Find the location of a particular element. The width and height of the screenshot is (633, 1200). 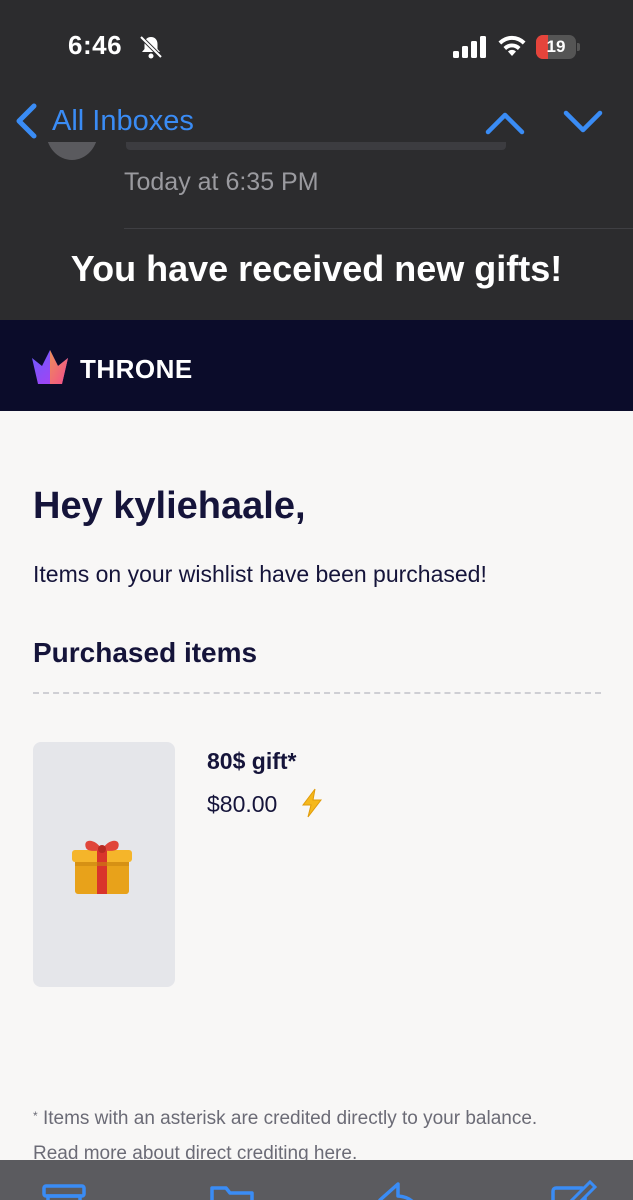

signal-icon is located at coordinates (469, 47).